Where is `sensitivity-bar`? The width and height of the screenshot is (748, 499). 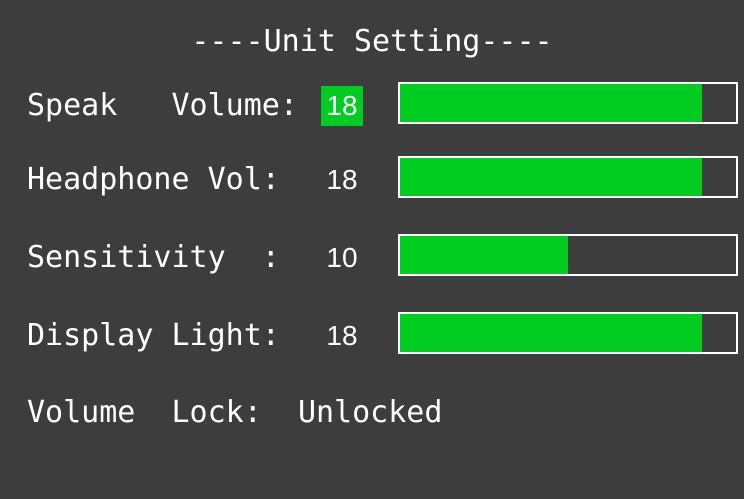 sensitivity-bar is located at coordinates (568, 255).